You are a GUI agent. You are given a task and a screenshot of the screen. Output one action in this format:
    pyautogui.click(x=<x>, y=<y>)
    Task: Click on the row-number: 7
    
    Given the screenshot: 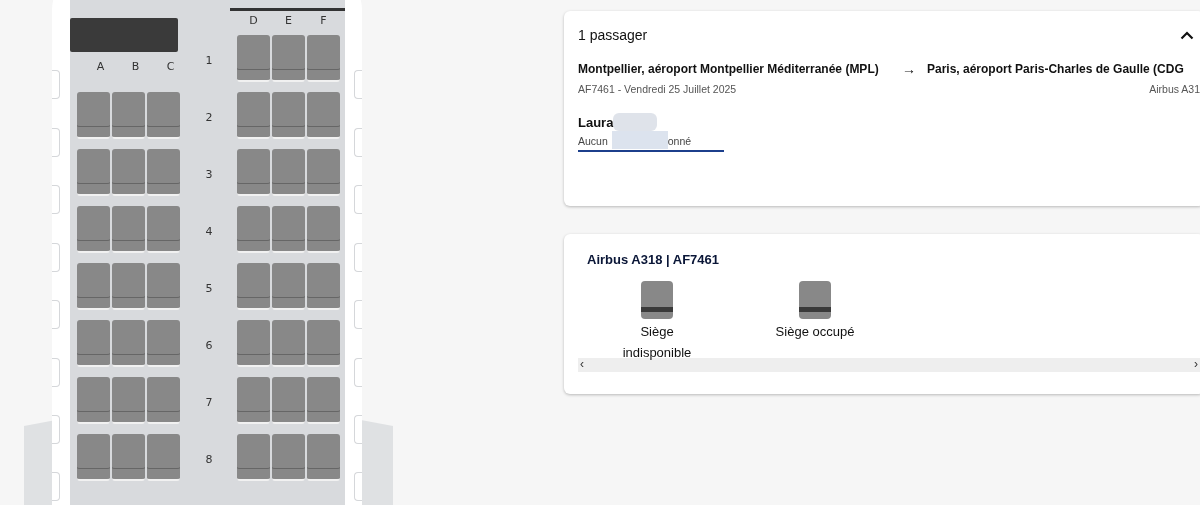 What is the action you would take?
    pyautogui.click(x=209, y=402)
    